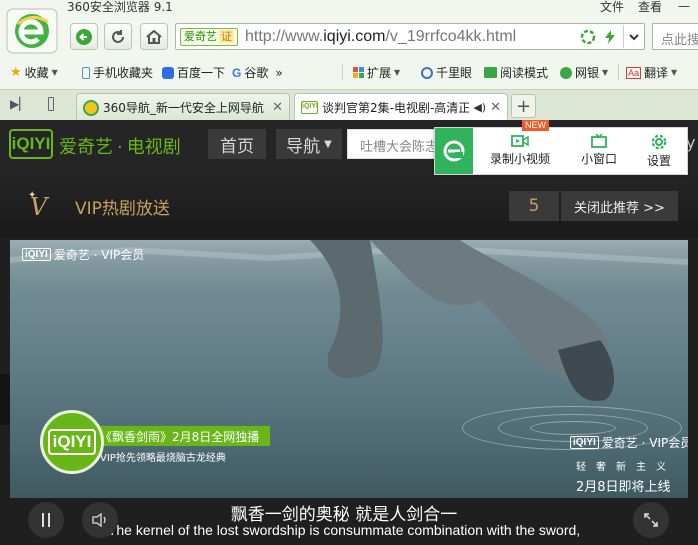  What do you see at coordinates (587, 73) in the screenshot?
I see `toolbar-label: 网银` at bounding box center [587, 73].